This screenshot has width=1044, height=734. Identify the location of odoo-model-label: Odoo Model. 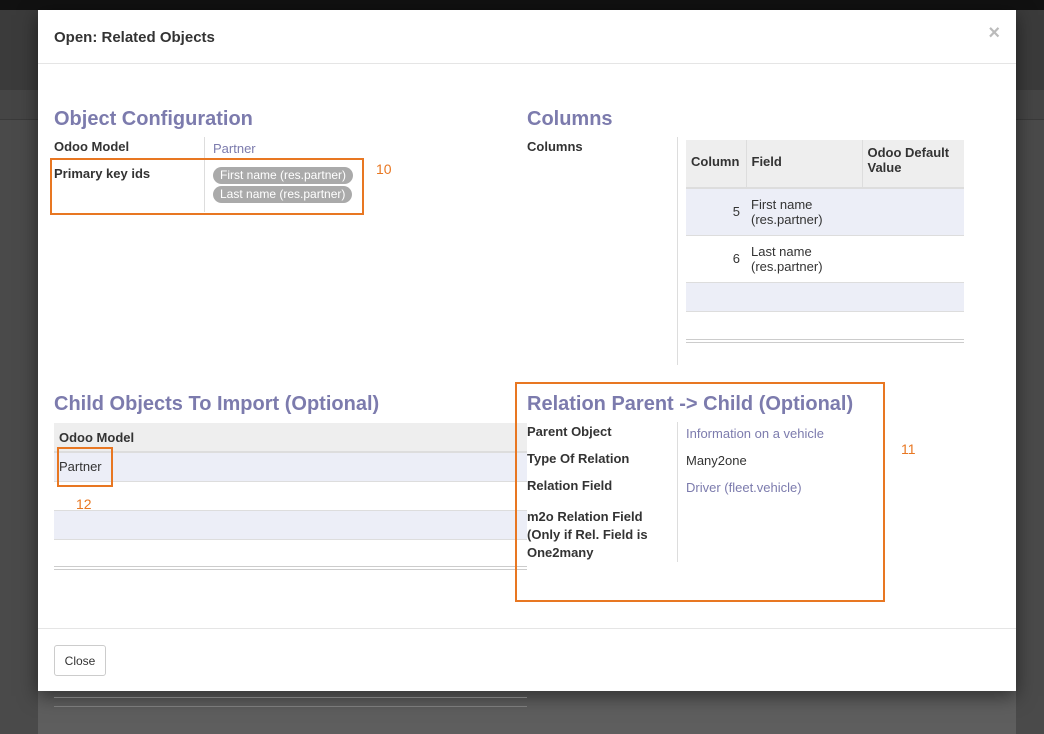
(92, 146).